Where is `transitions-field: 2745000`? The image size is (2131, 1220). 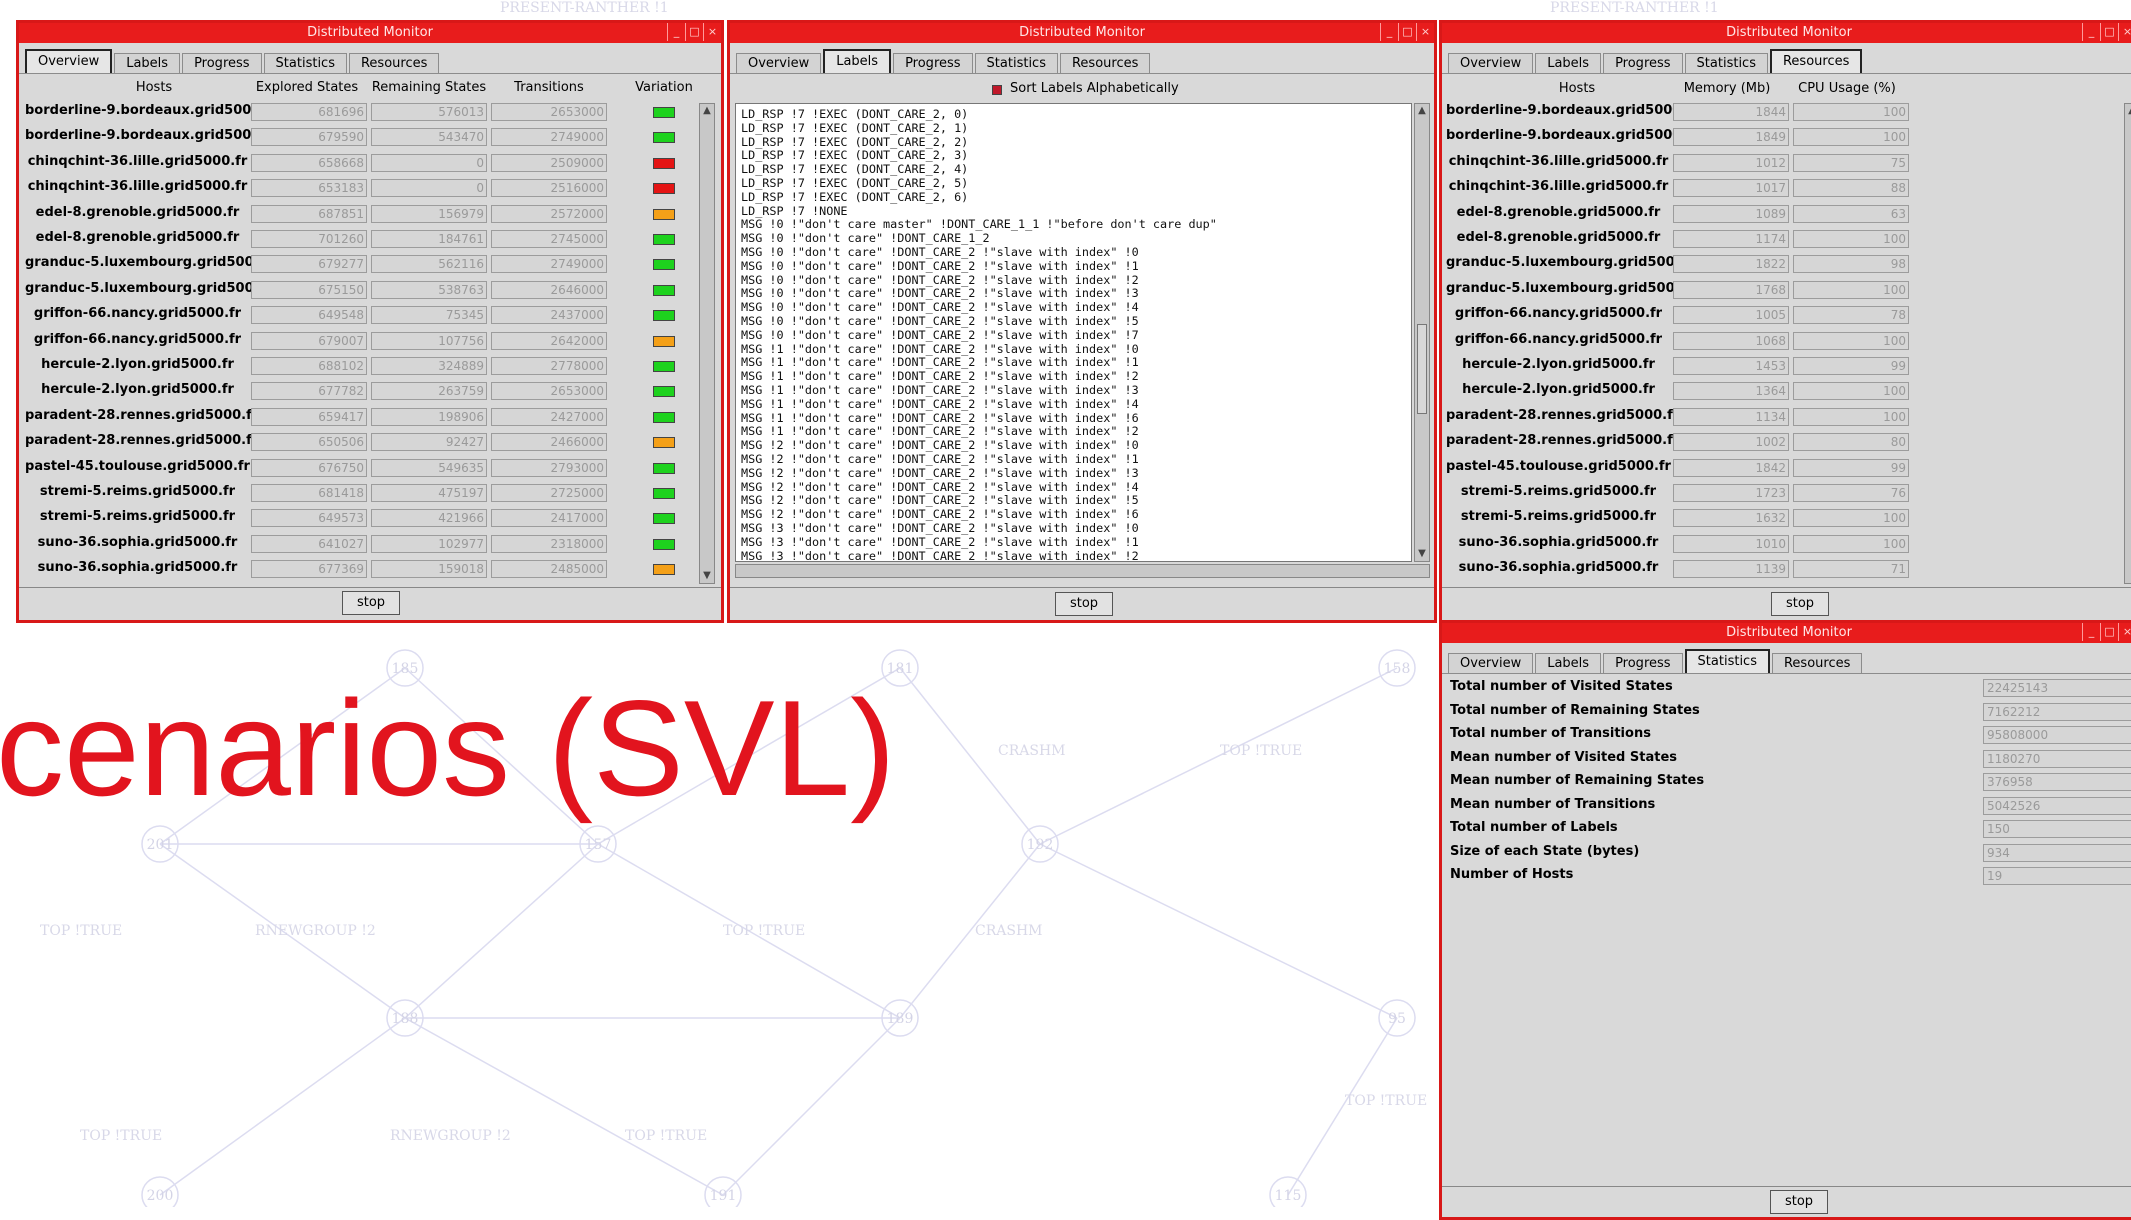
transitions-field: 2745000 is located at coordinates (549, 239).